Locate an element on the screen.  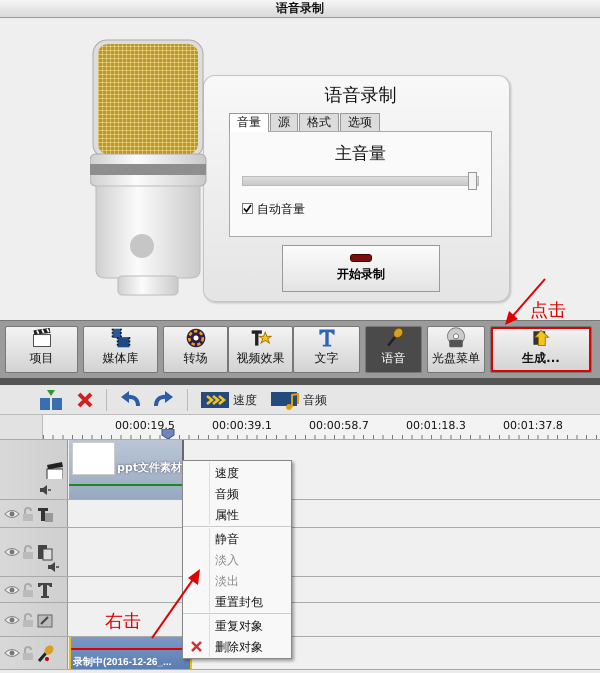
time-label: 00:00:19.5 is located at coordinates (145, 425).